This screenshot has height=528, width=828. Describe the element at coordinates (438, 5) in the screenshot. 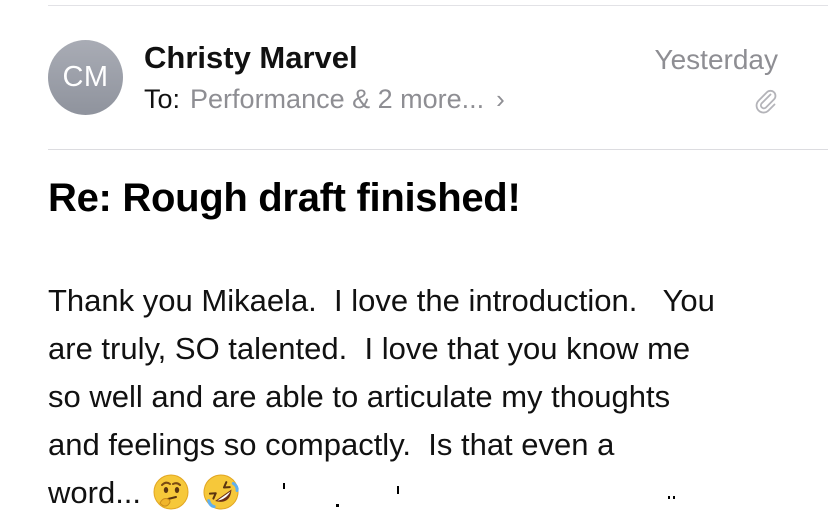

I see `top-divider` at that location.